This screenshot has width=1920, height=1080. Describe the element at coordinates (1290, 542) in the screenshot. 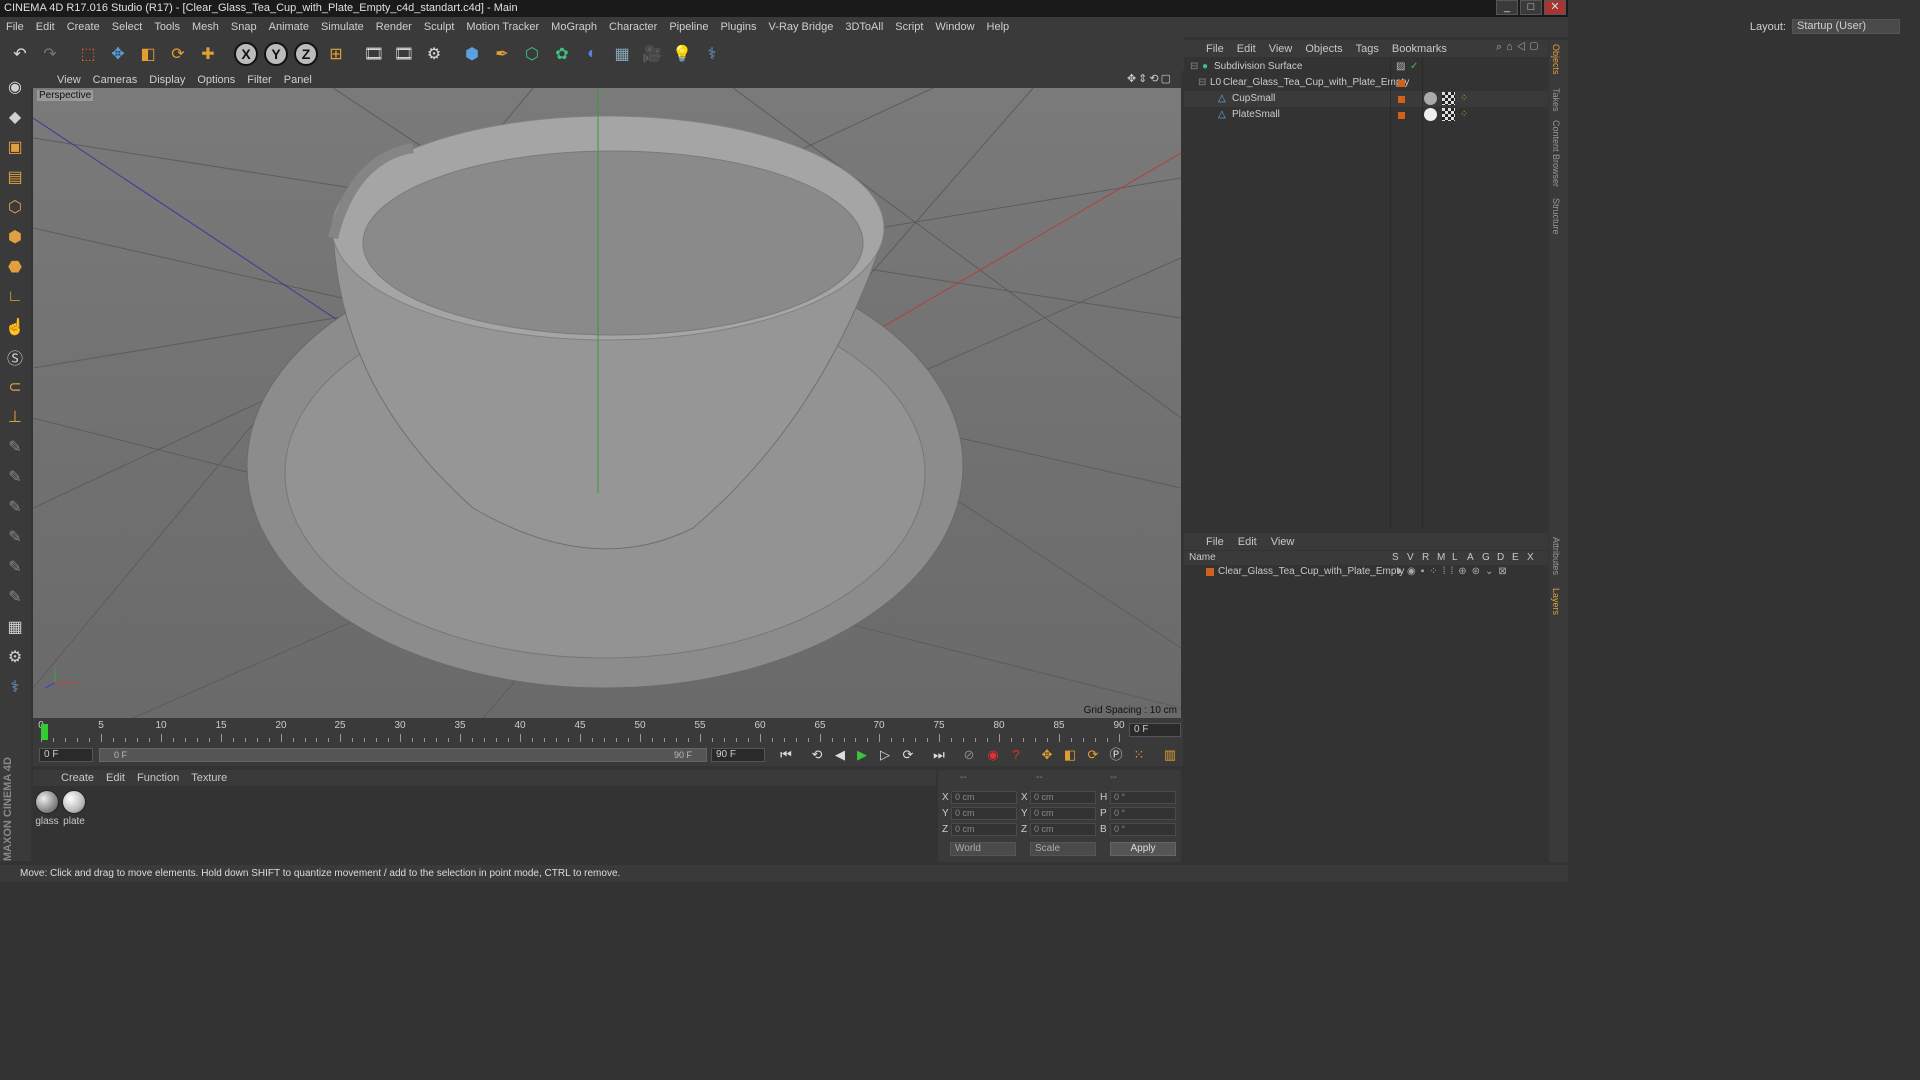

I see `layers-menu-view: View` at that location.